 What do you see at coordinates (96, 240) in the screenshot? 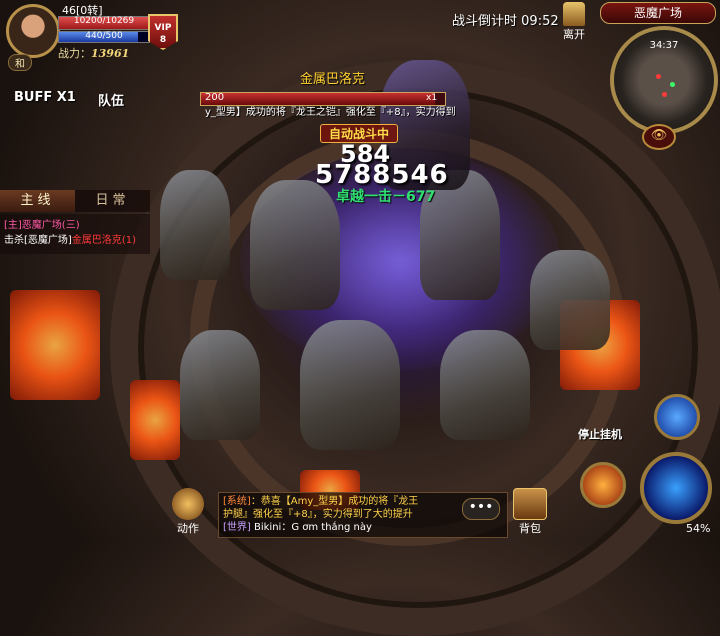
I see `quest-objective-target: 金属巴洛克` at bounding box center [96, 240].